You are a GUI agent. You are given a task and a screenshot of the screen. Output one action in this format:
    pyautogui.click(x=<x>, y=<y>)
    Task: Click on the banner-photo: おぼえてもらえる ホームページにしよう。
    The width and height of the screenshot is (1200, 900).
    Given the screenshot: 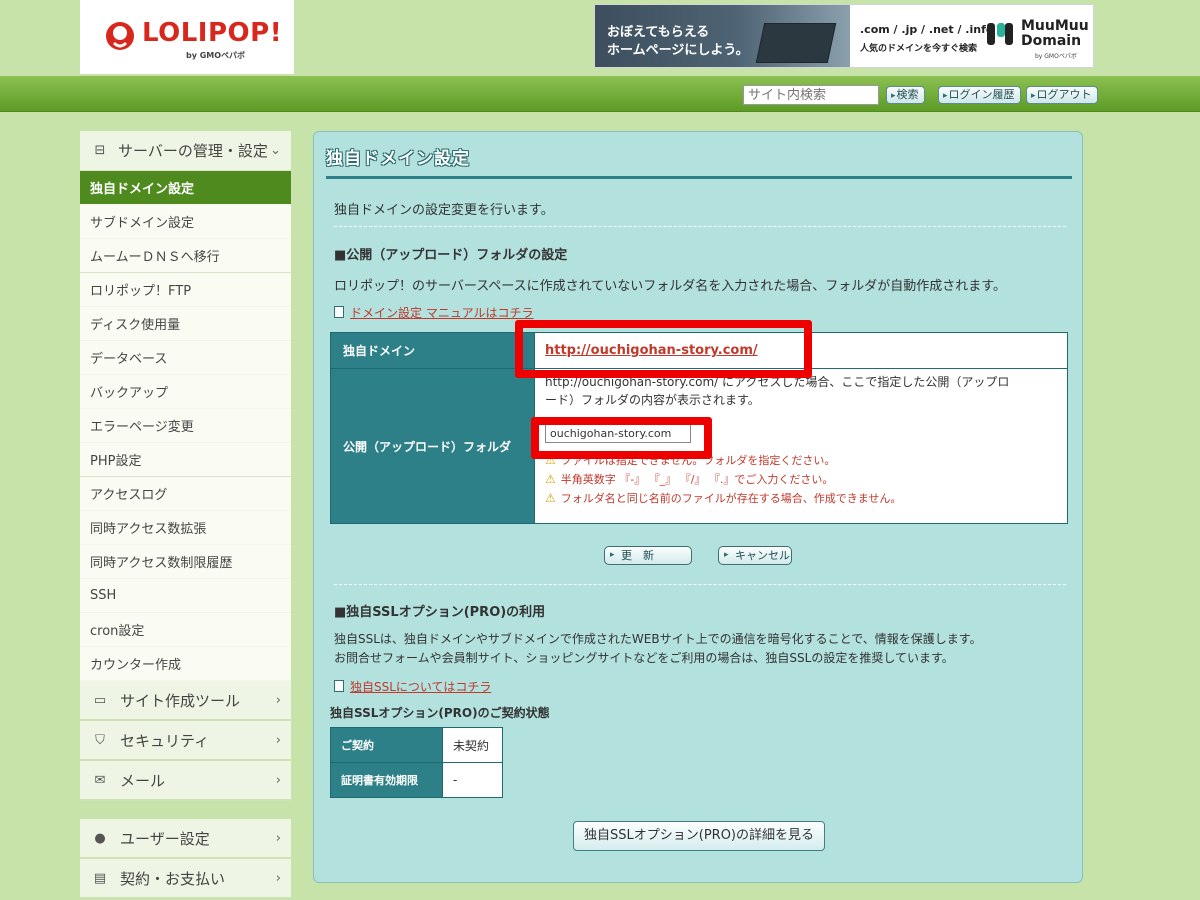 What is the action you would take?
    pyautogui.click(x=722, y=36)
    